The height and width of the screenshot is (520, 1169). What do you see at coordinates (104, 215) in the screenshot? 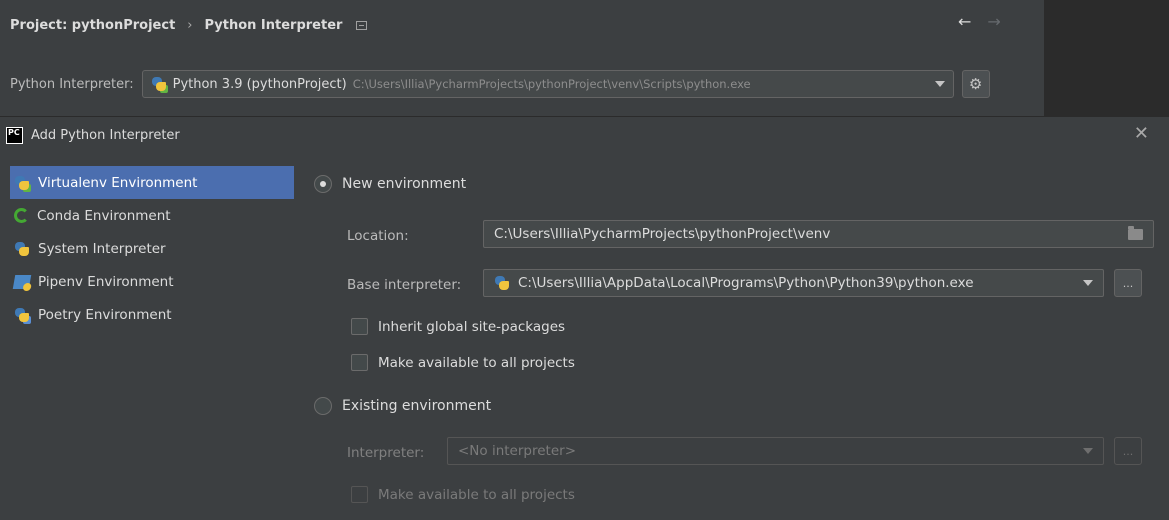
I see `sidebar-item-label: Conda Environment` at bounding box center [104, 215].